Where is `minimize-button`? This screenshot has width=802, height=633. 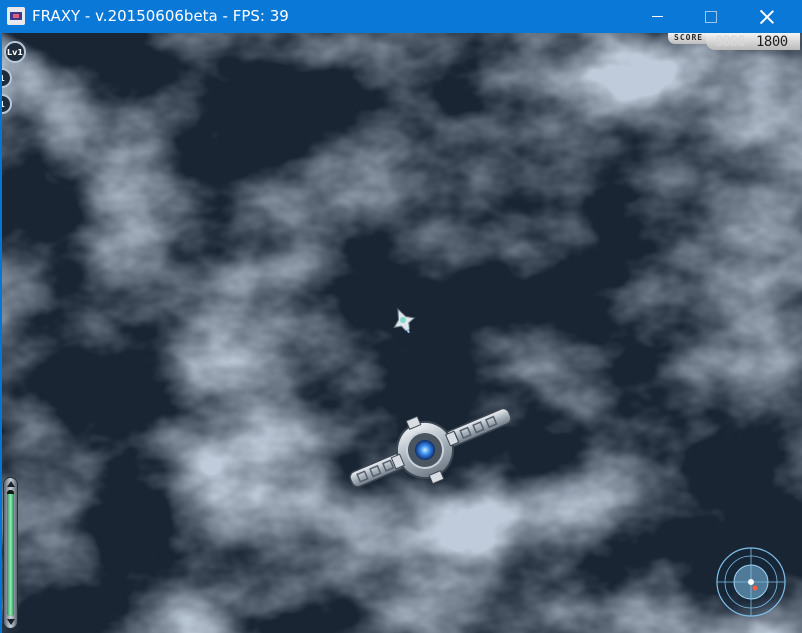
minimize-button is located at coordinates (657, 16).